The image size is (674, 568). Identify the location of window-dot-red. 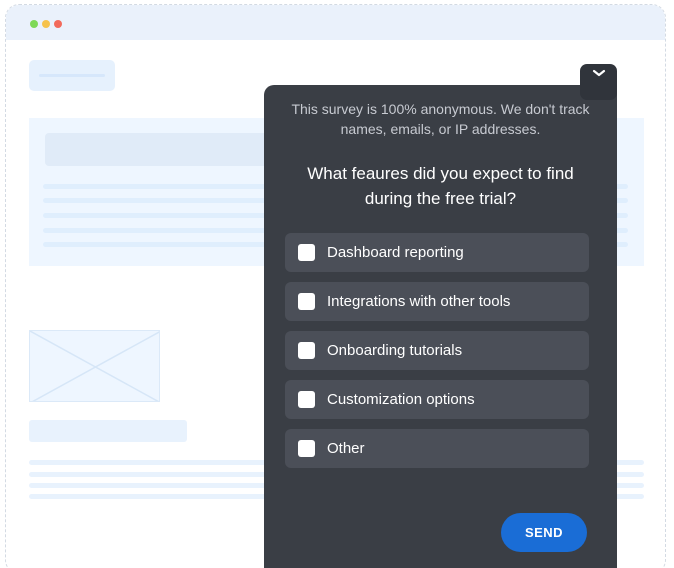
(58, 24).